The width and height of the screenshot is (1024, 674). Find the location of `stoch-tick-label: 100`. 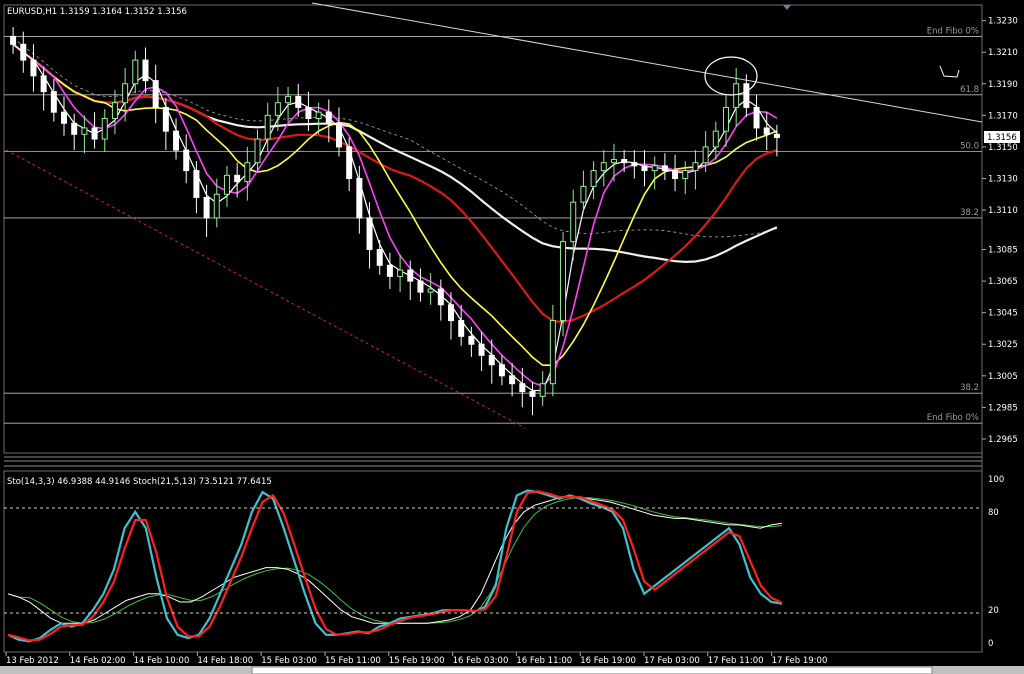

stoch-tick-label: 100 is located at coordinates (996, 480).